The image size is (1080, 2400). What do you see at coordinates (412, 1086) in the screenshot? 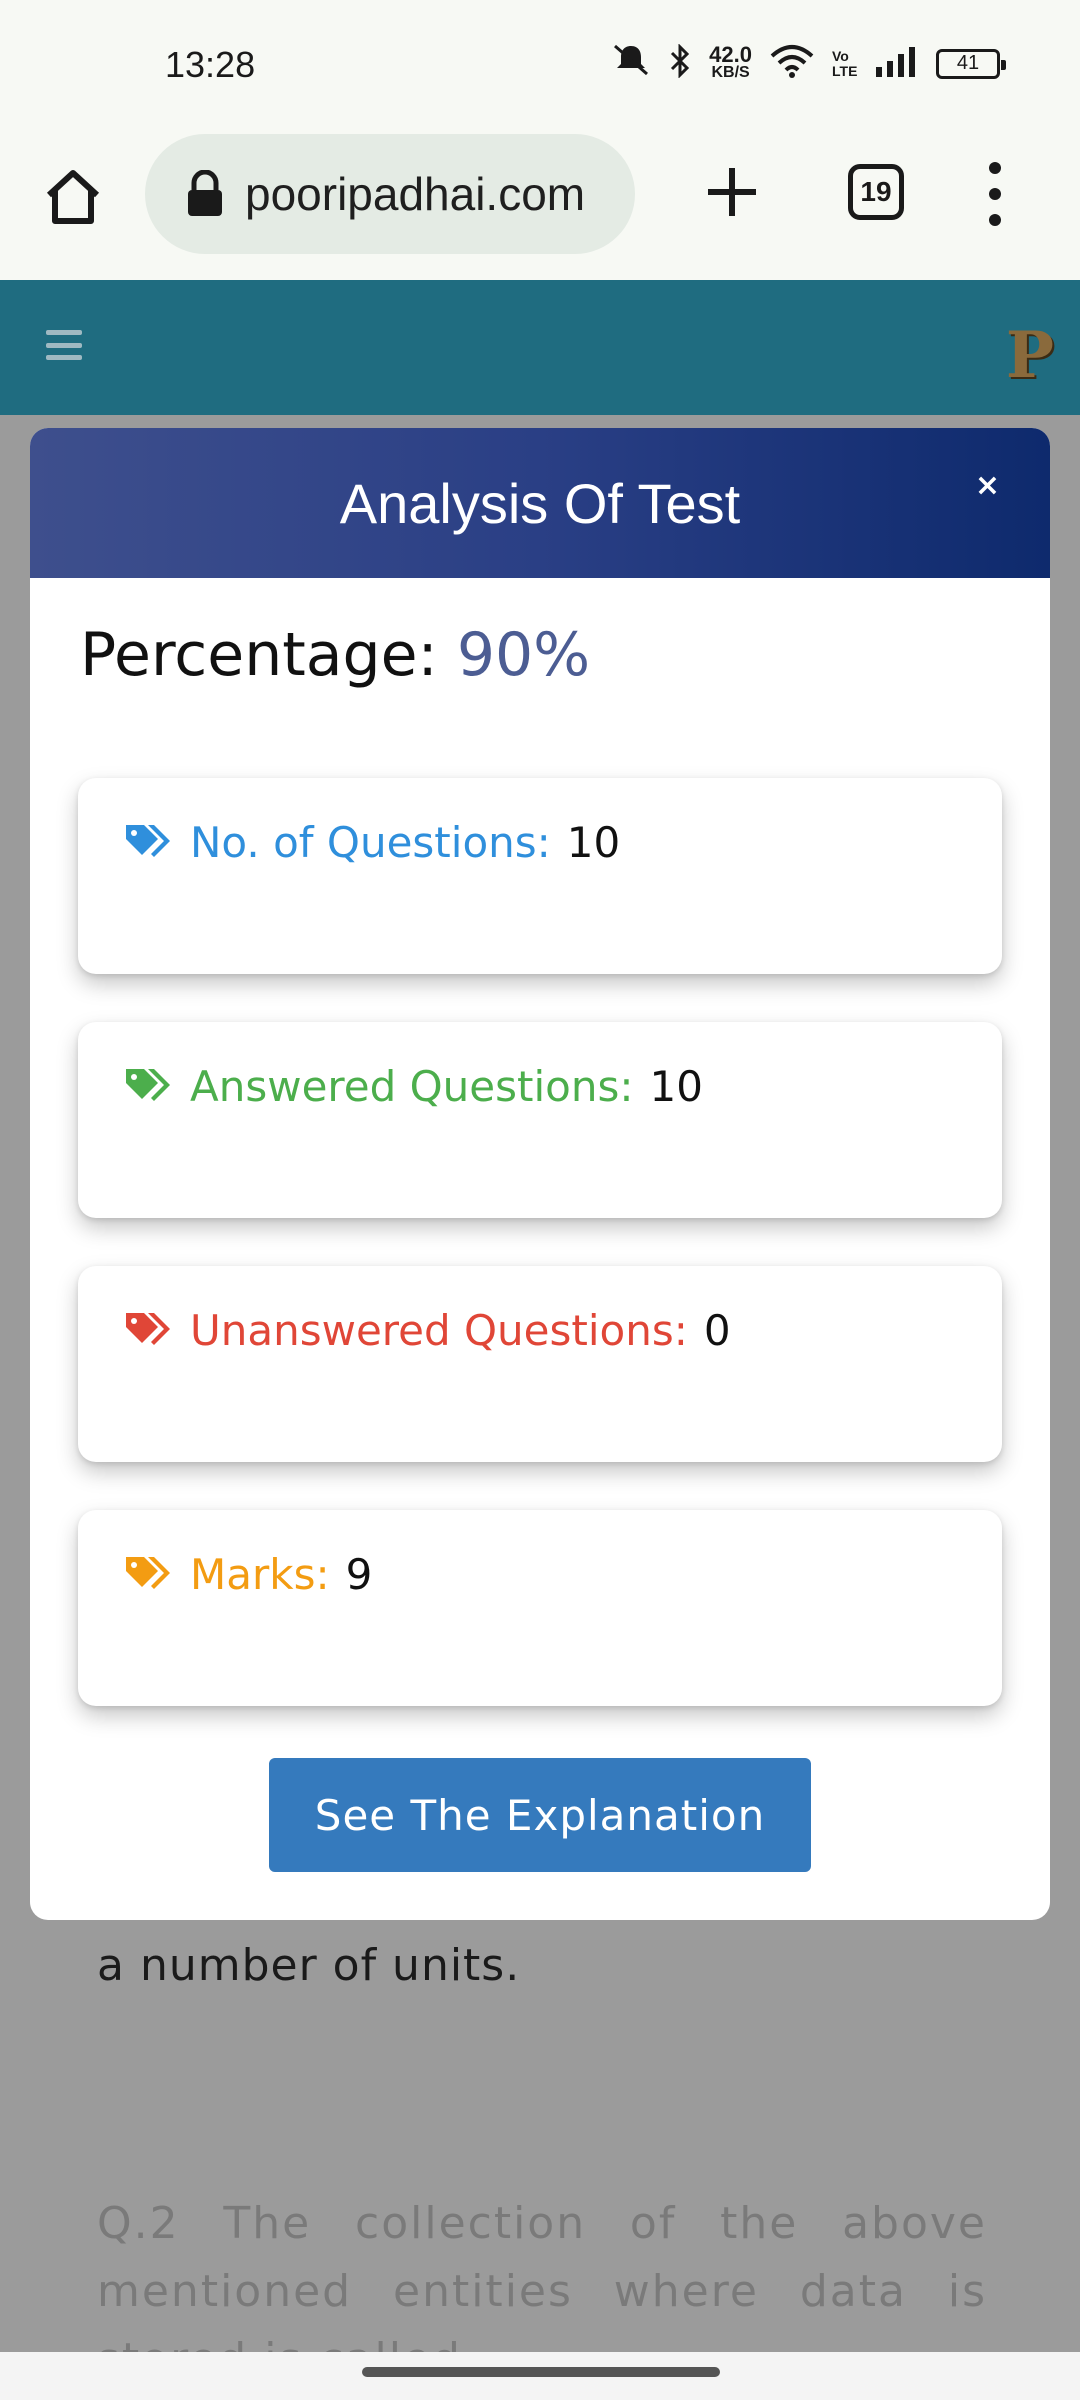
I see `stat-label: Answered Questions:` at bounding box center [412, 1086].